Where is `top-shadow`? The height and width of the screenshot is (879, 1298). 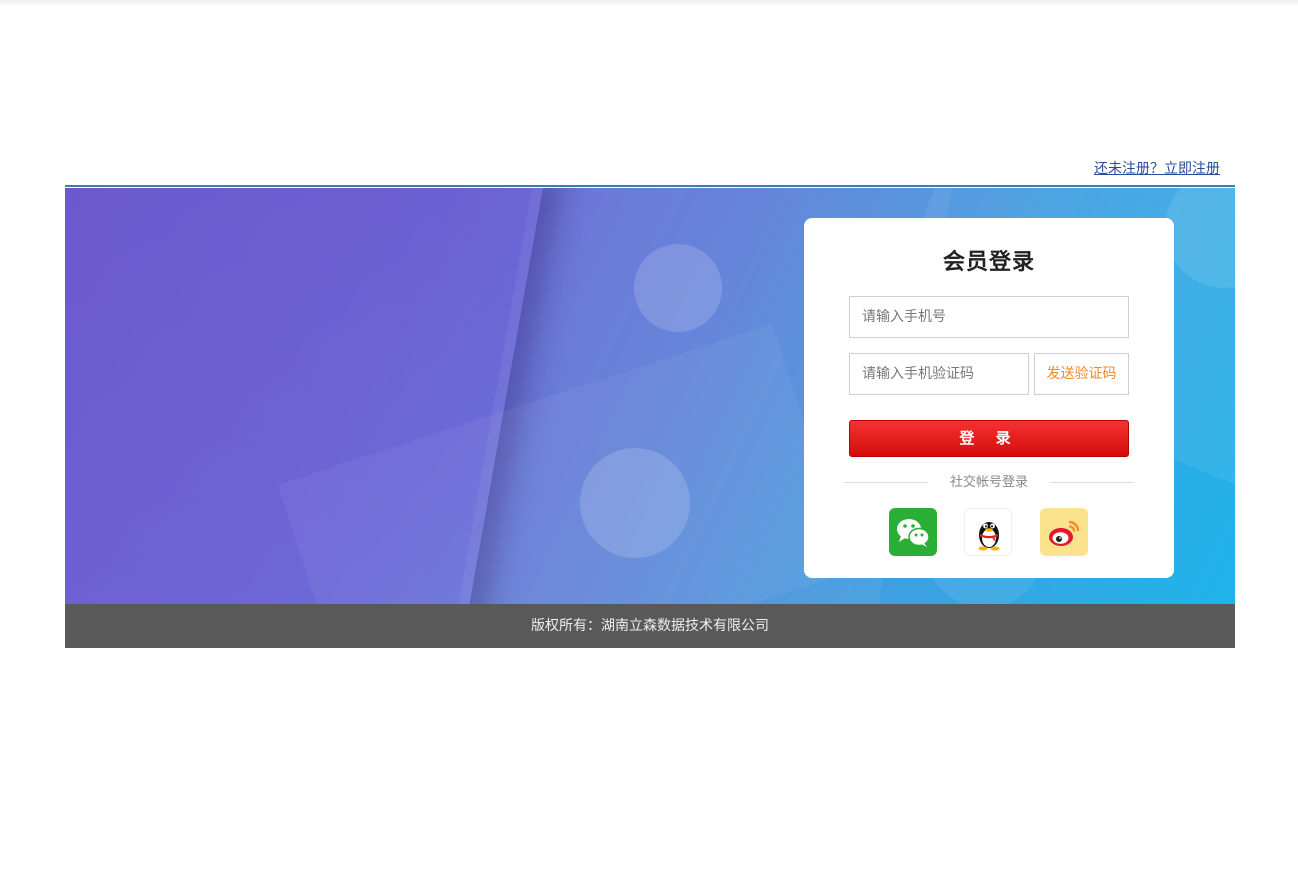
top-shadow is located at coordinates (649, 3).